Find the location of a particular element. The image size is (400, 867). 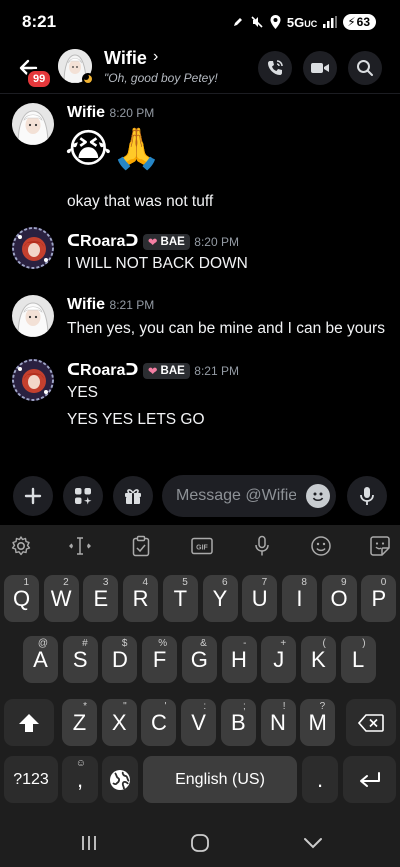

recents-button is located at coordinates (89, 843).